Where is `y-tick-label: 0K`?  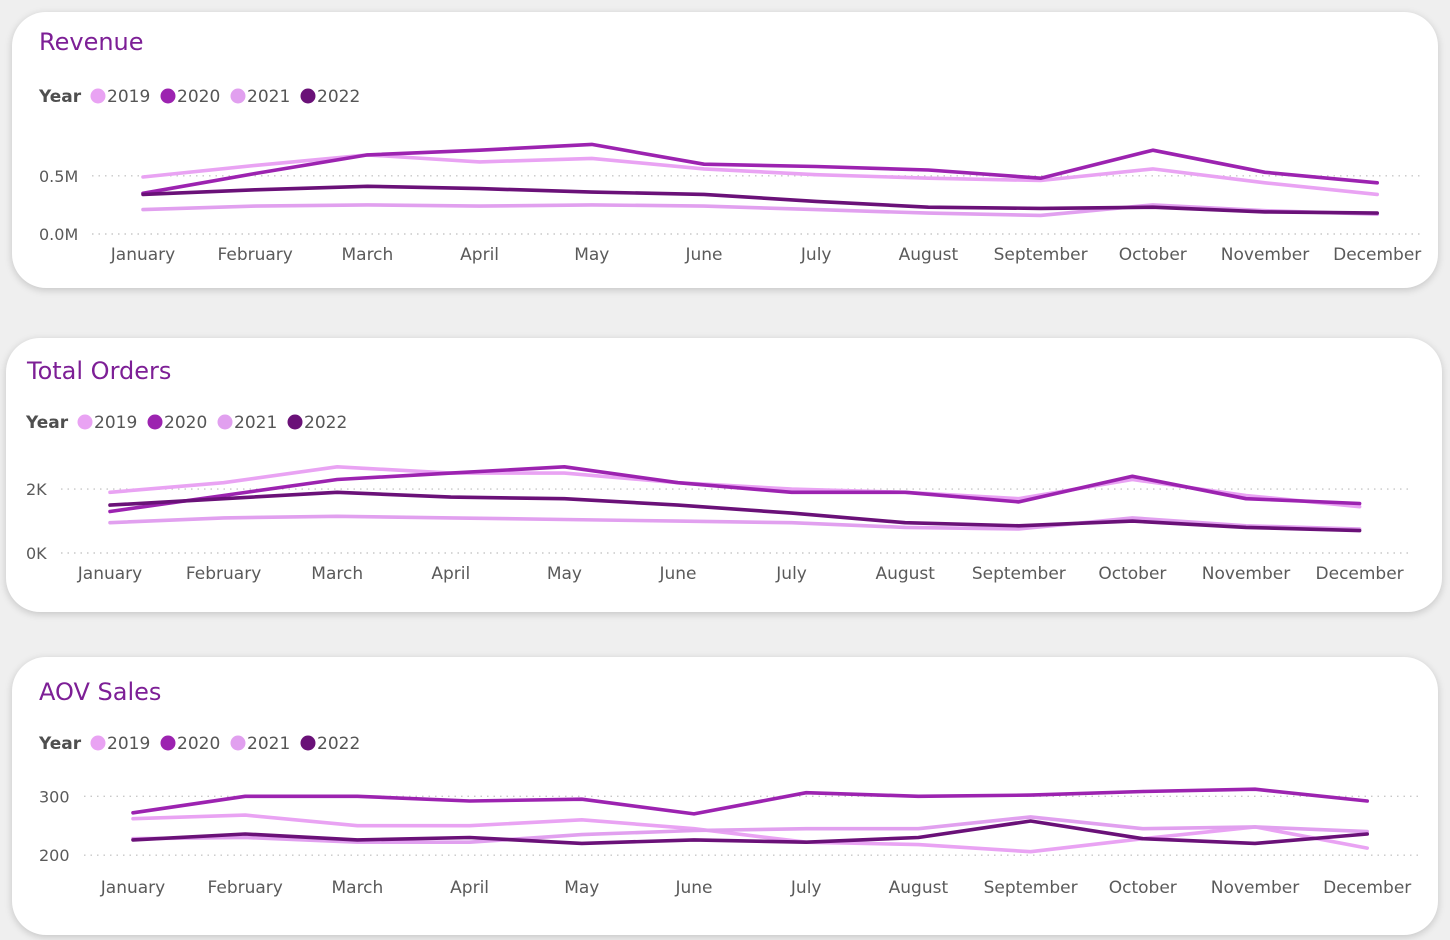
y-tick-label: 0K is located at coordinates (36, 553).